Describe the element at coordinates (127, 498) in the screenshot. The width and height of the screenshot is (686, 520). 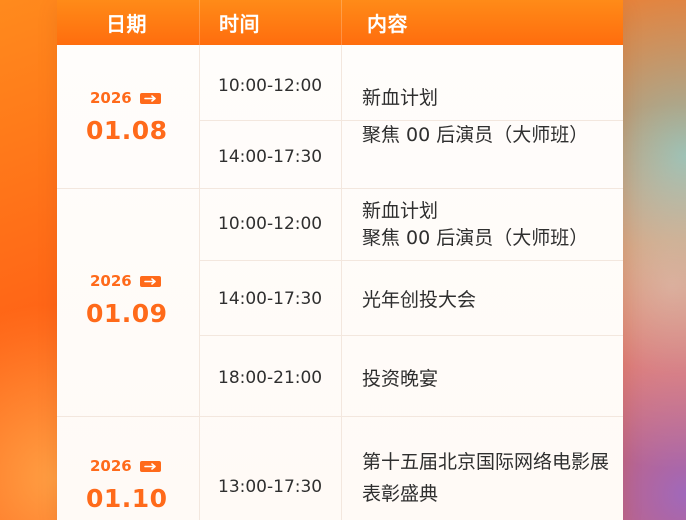
I see `date-label: 01.10` at that location.